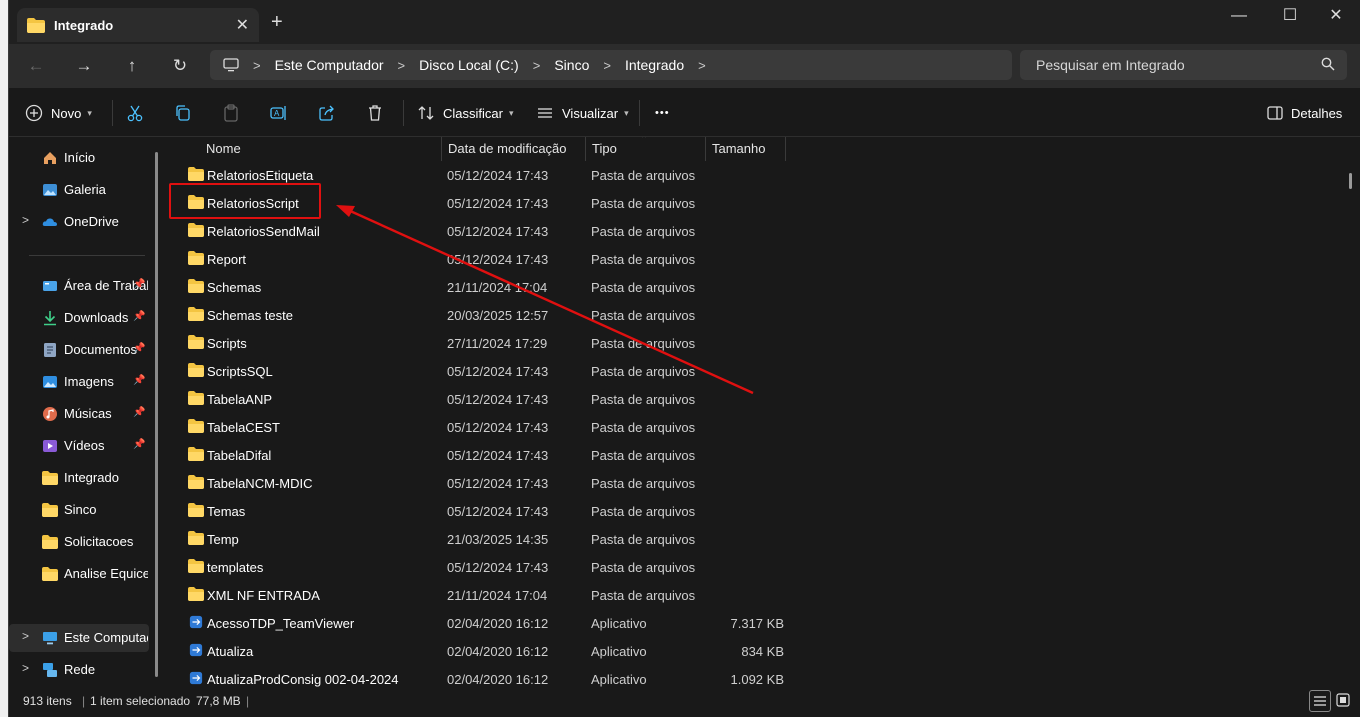 Image resolution: width=1360 pixels, height=717 pixels. What do you see at coordinates (550, 301) in the screenshot?
I see `annotation-arrow-shaft` at bounding box center [550, 301].